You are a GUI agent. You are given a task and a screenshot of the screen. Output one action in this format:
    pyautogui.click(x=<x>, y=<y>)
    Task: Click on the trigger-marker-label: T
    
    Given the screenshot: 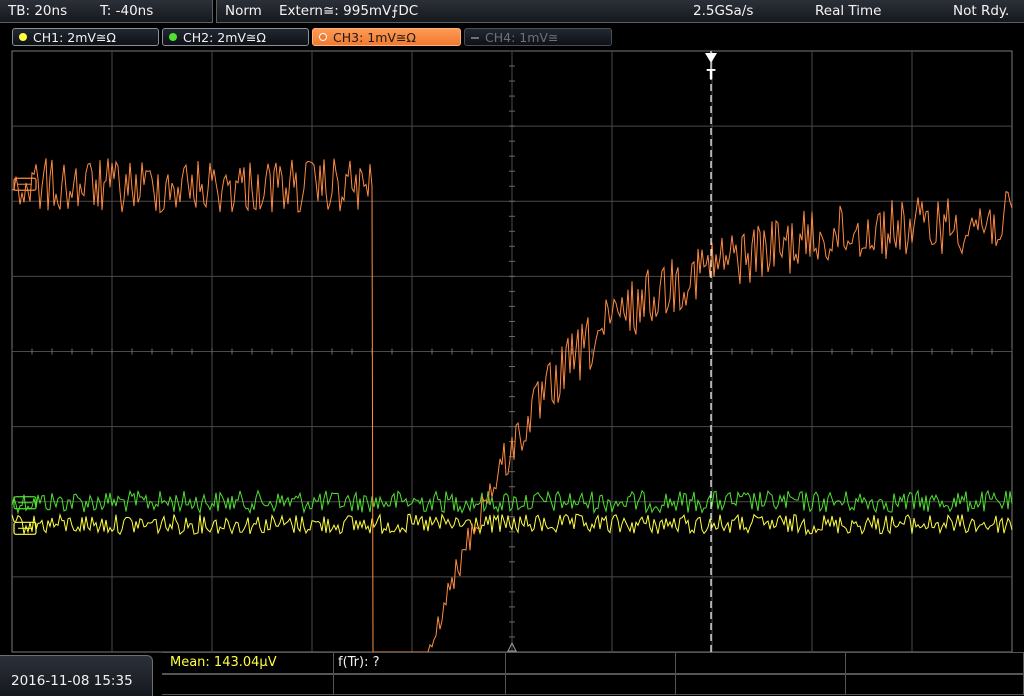 What is the action you would take?
    pyautogui.click(x=711, y=75)
    